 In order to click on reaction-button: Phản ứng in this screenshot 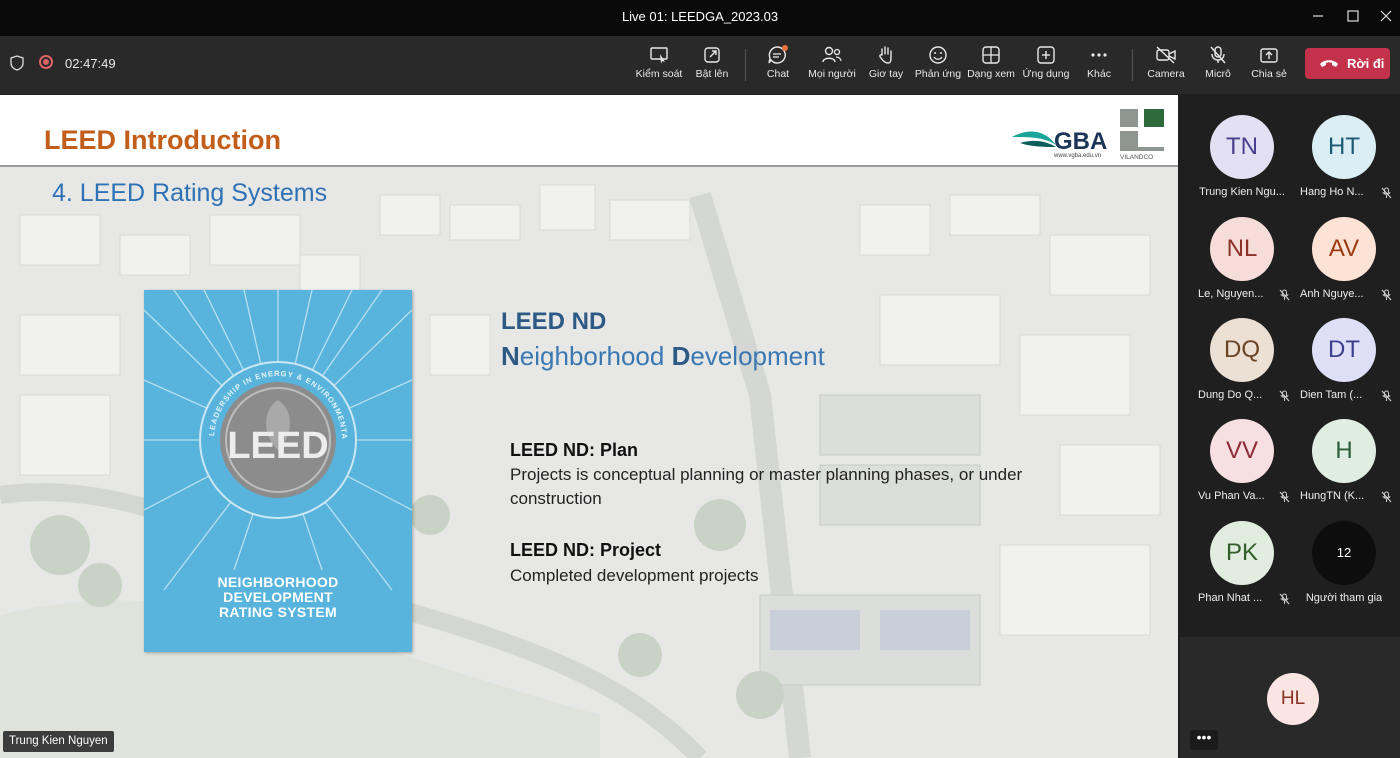, I will do `click(938, 65)`.